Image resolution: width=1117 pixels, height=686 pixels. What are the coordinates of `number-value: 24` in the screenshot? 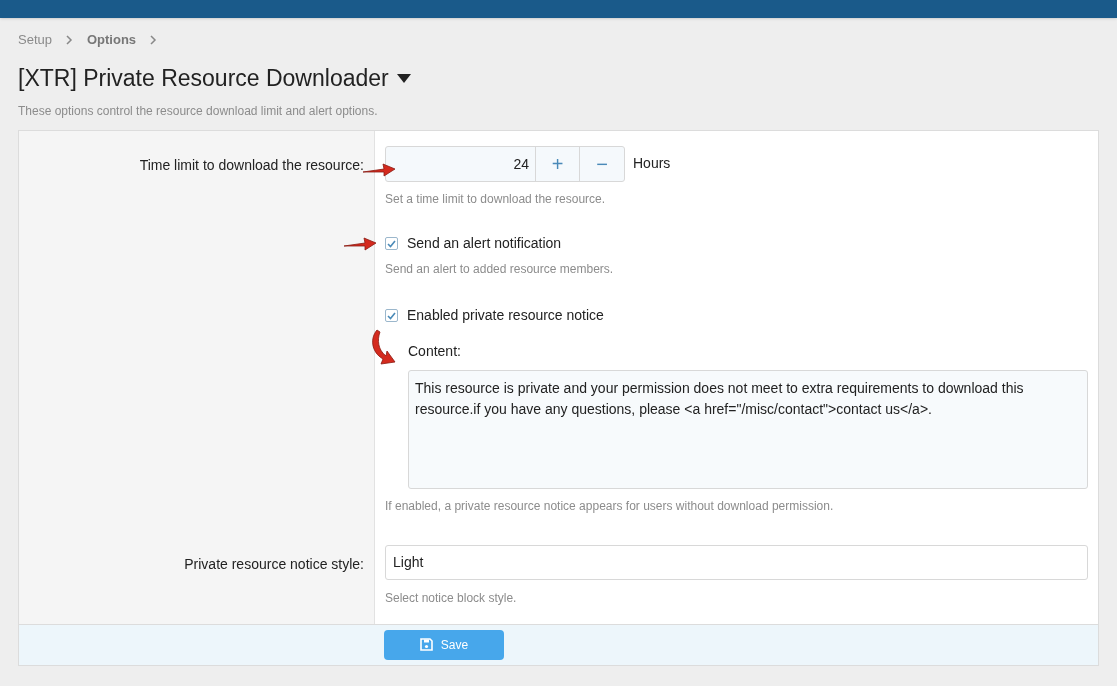 It's located at (521, 164).